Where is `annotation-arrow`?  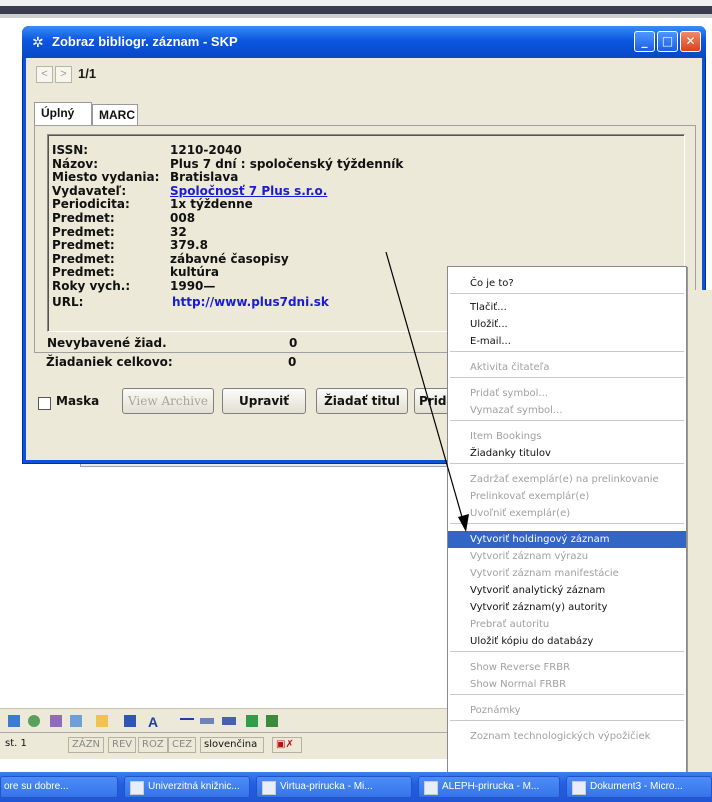 annotation-arrow is located at coordinates (427, 391).